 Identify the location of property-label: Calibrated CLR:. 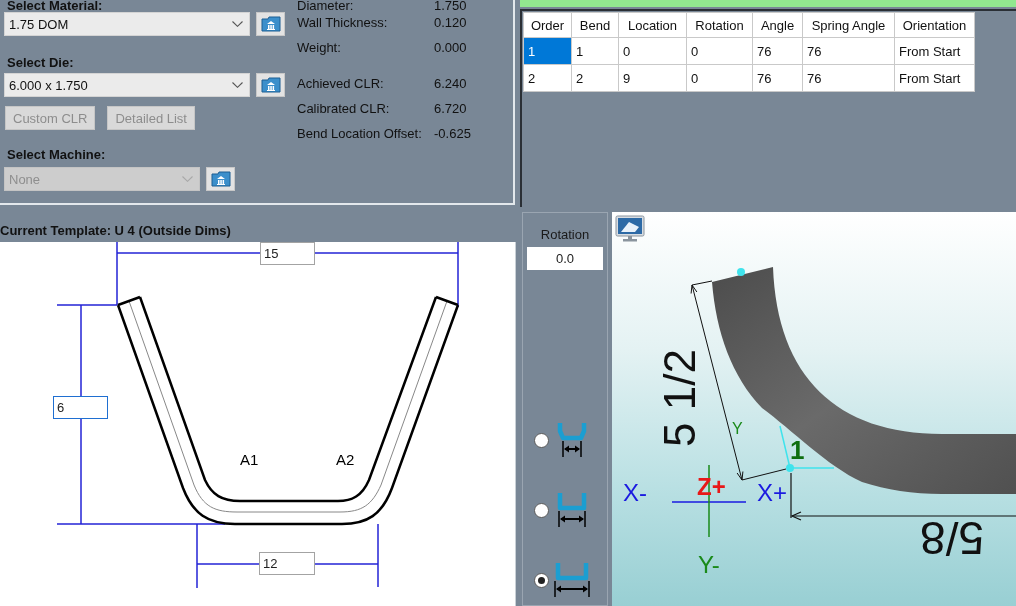
(344, 108).